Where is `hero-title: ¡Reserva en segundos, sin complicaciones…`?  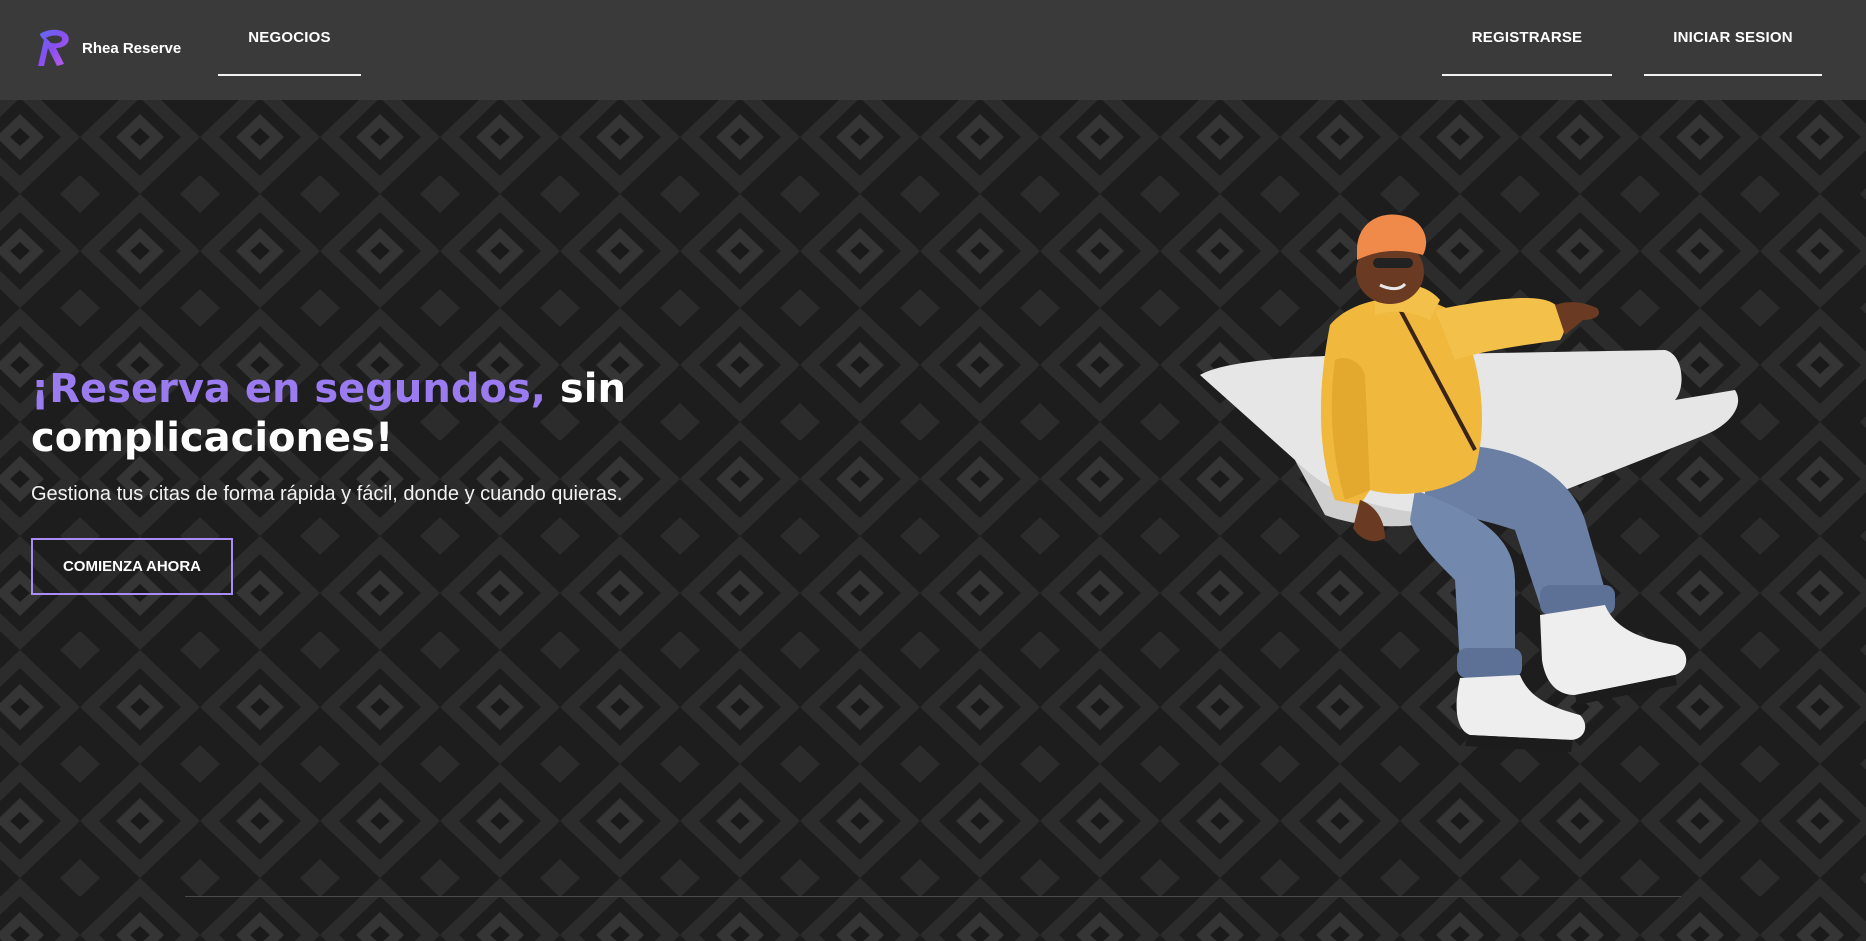
hero-title: ¡Reserva en segundos, sin complicaciones… is located at coordinates (391, 414).